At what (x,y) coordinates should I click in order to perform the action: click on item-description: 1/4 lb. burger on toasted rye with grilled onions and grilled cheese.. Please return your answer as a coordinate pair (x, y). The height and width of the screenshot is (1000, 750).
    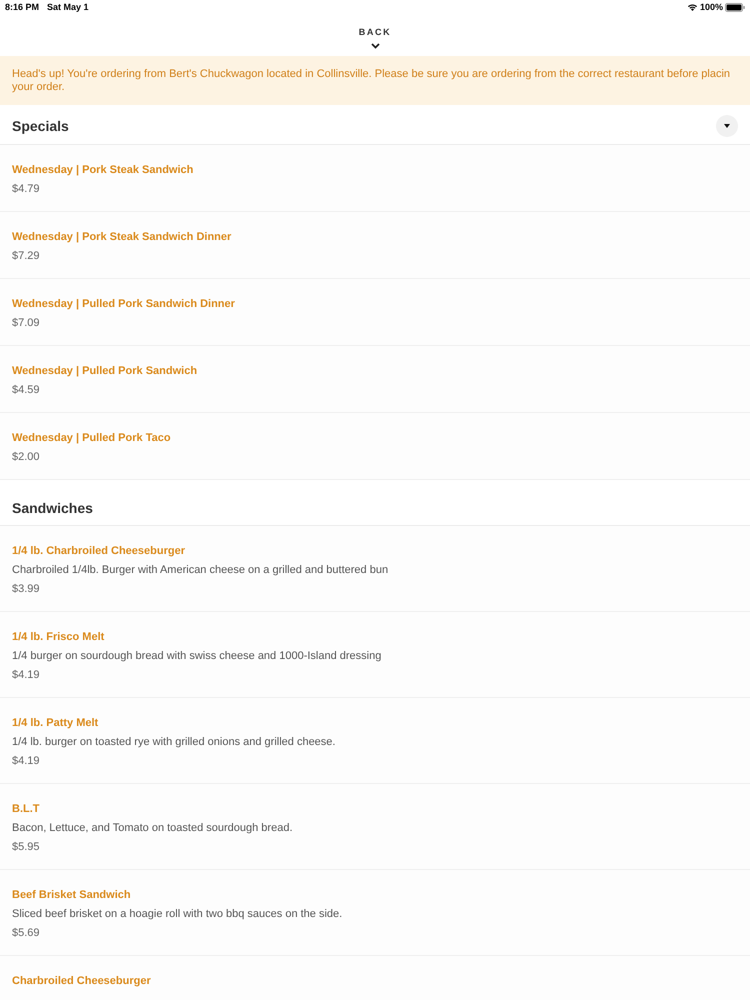
    Looking at the image, I should click on (174, 742).